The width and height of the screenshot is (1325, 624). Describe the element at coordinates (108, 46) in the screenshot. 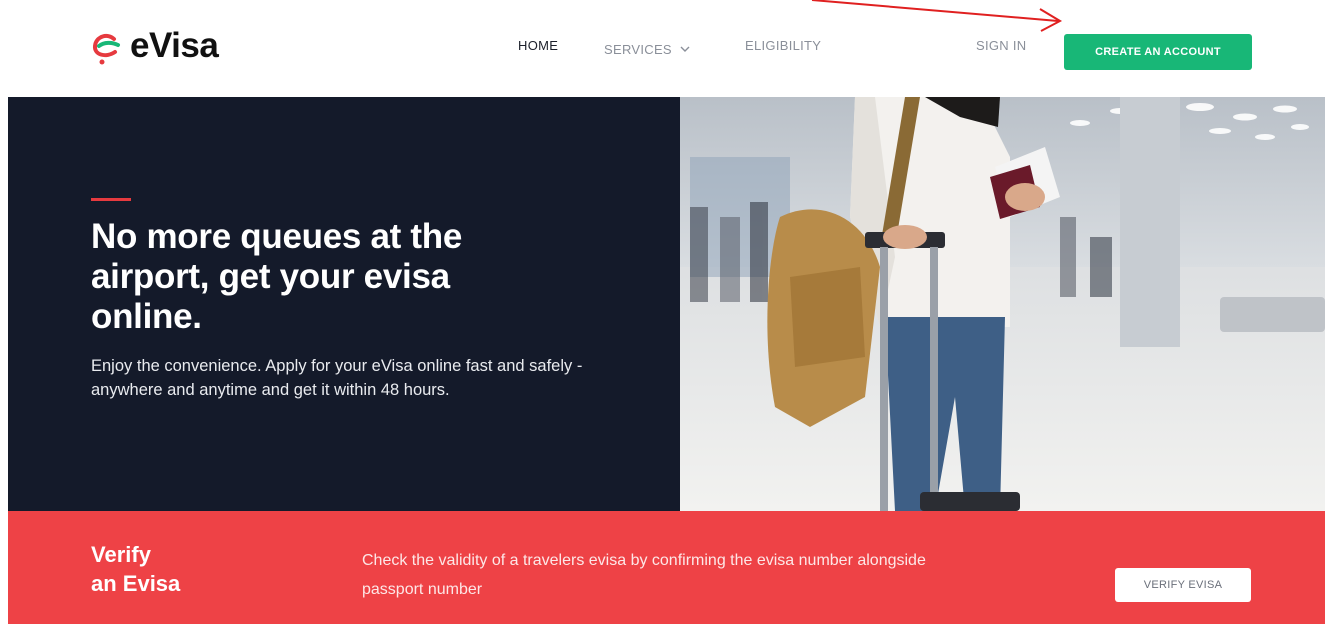

I see `evisa-logo-icon` at that location.